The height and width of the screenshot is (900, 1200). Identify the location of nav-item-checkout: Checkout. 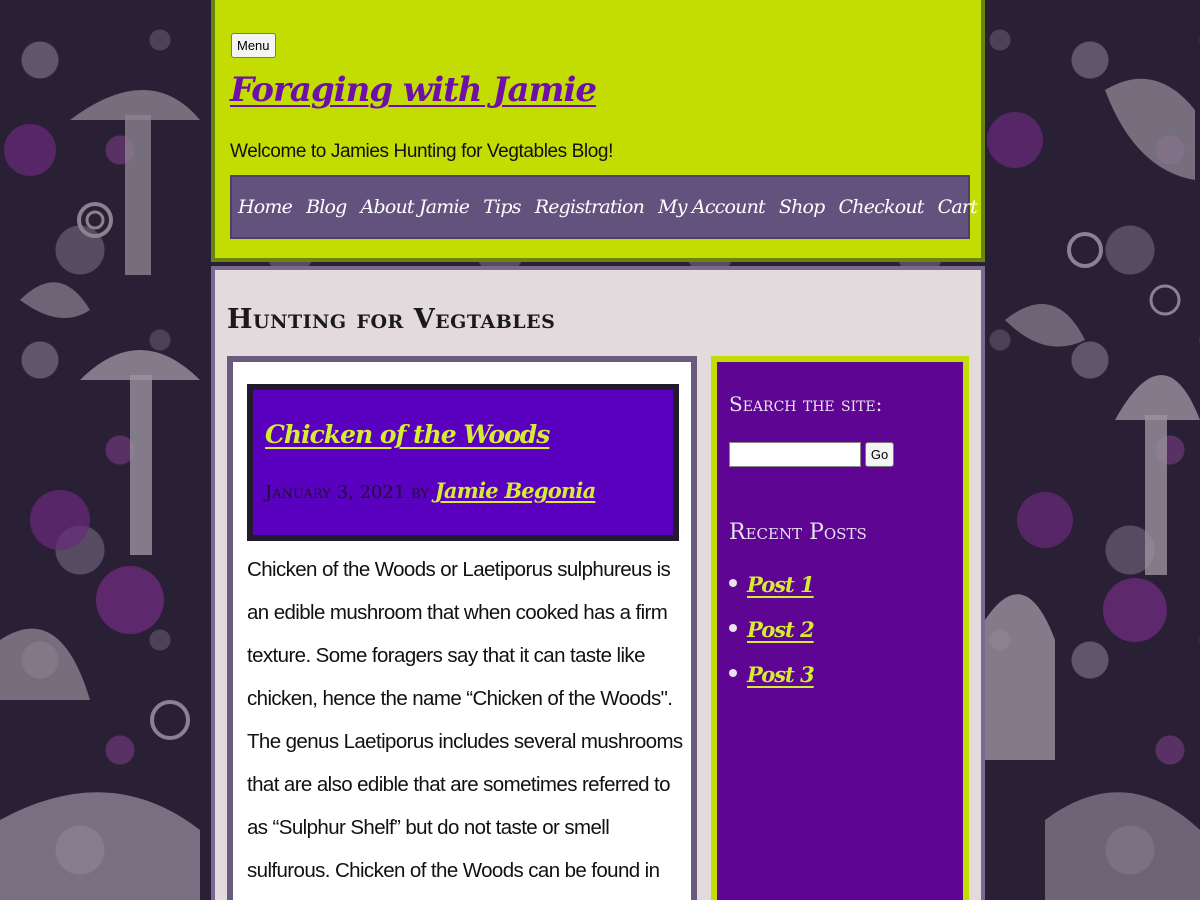
(882, 207).